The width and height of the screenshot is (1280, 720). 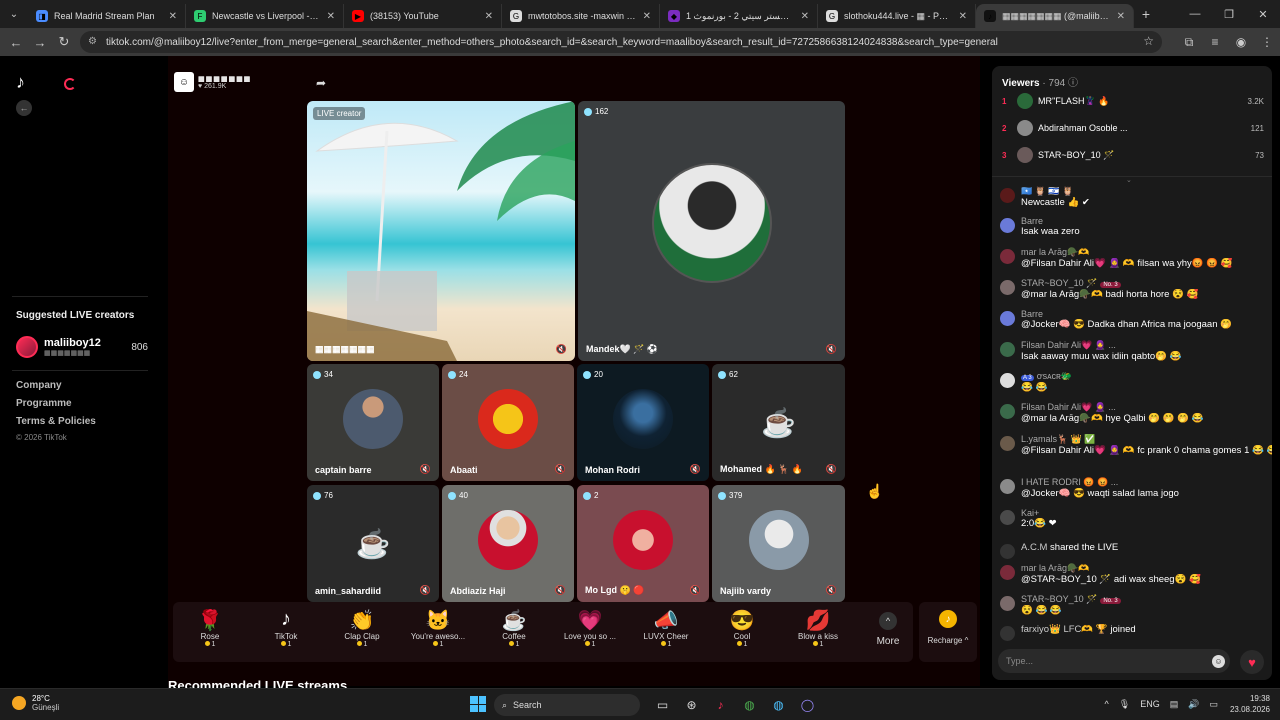 I want to click on top-viewer-row: 1 MR''FLASH🦹🏽 🔥 3.2K, so click(x=1133, y=101).